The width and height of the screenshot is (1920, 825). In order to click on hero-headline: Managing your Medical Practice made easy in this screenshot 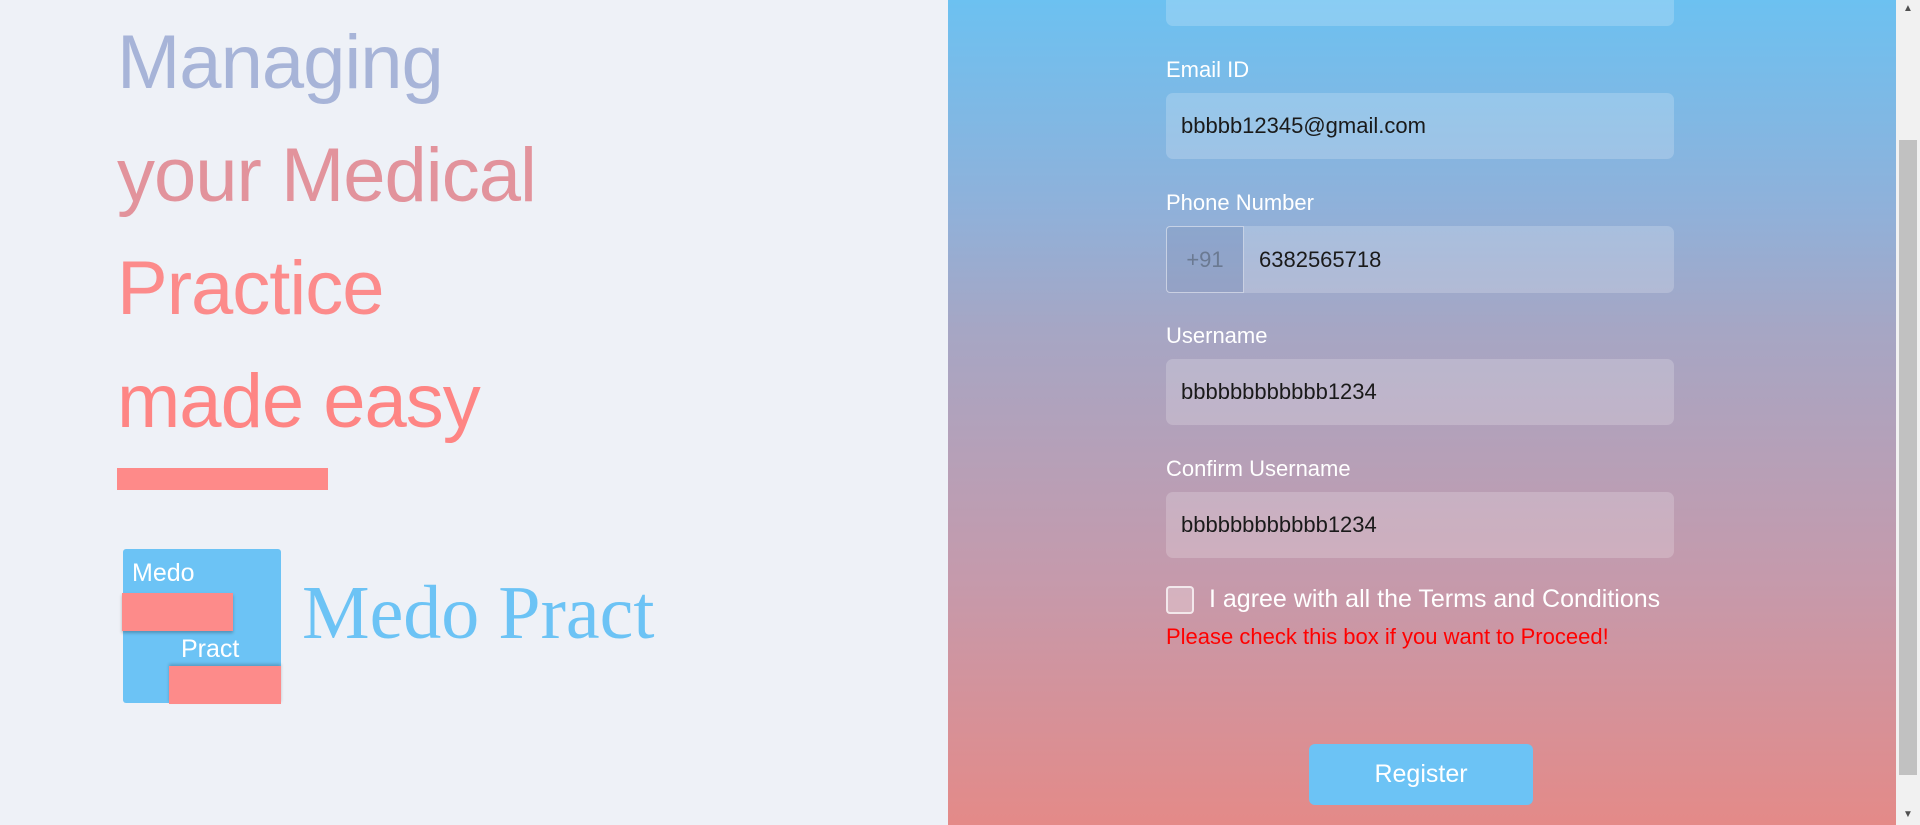, I will do `click(327, 232)`.